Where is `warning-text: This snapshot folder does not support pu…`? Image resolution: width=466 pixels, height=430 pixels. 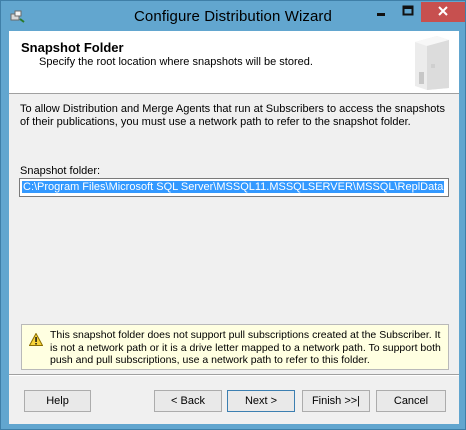
warning-text: This snapshot folder does not support pu… is located at coordinates (245, 347).